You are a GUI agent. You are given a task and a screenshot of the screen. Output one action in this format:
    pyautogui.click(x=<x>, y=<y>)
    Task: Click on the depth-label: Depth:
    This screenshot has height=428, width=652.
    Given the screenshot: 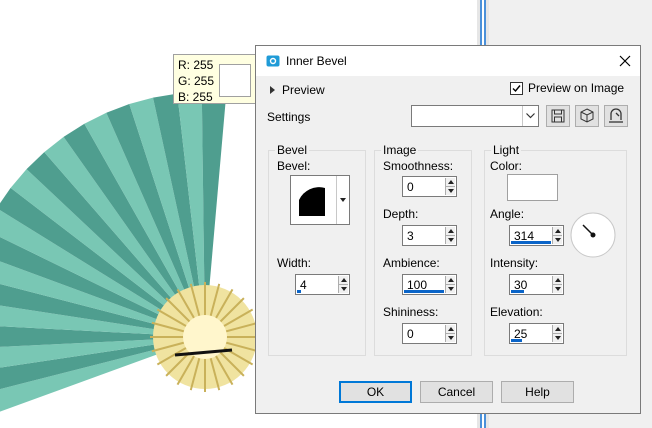 What is the action you would take?
    pyautogui.click(x=401, y=214)
    